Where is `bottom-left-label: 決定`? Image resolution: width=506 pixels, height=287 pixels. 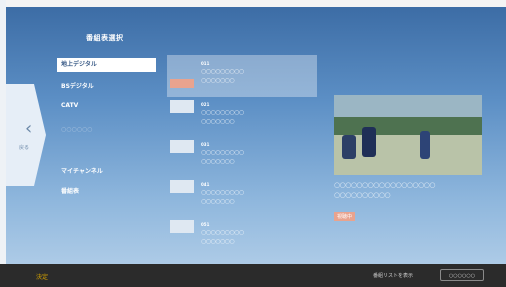 bottom-left-label: 決定 is located at coordinates (42, 277).